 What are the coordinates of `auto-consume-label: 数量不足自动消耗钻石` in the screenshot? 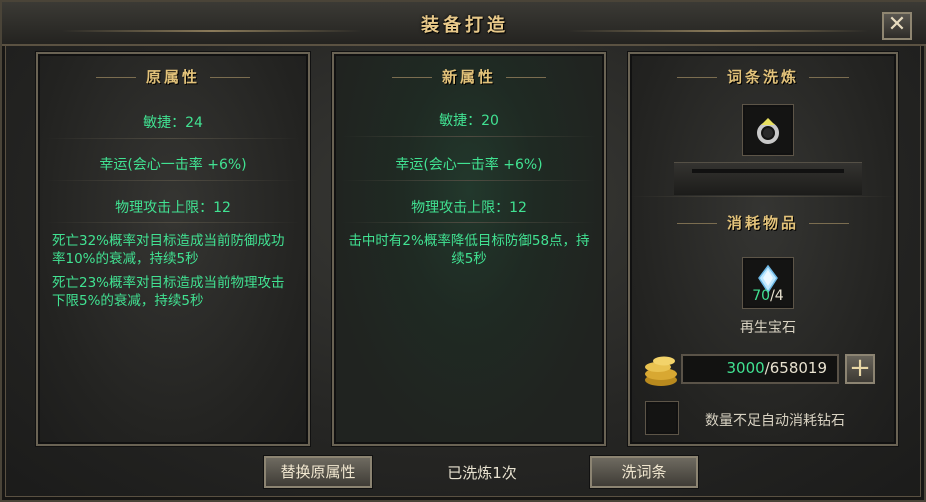 It's located at (775, 421).